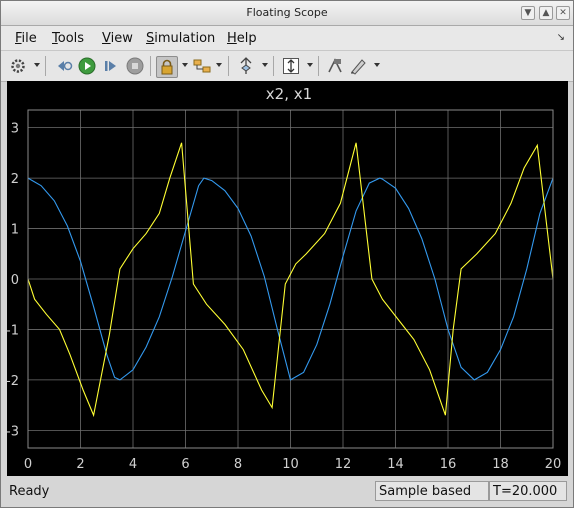 This screenshot has width=574, height=508. I want to click on x-tick-label: 20, so click(553, 464).